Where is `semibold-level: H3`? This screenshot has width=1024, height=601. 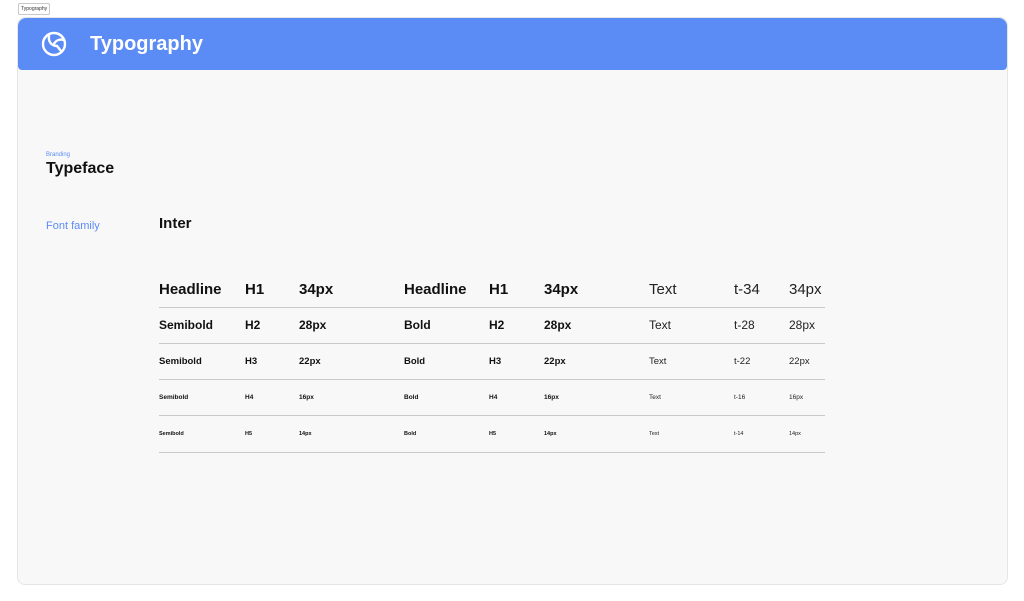 semibold-level: H3 is located at coordinates (251, 361).